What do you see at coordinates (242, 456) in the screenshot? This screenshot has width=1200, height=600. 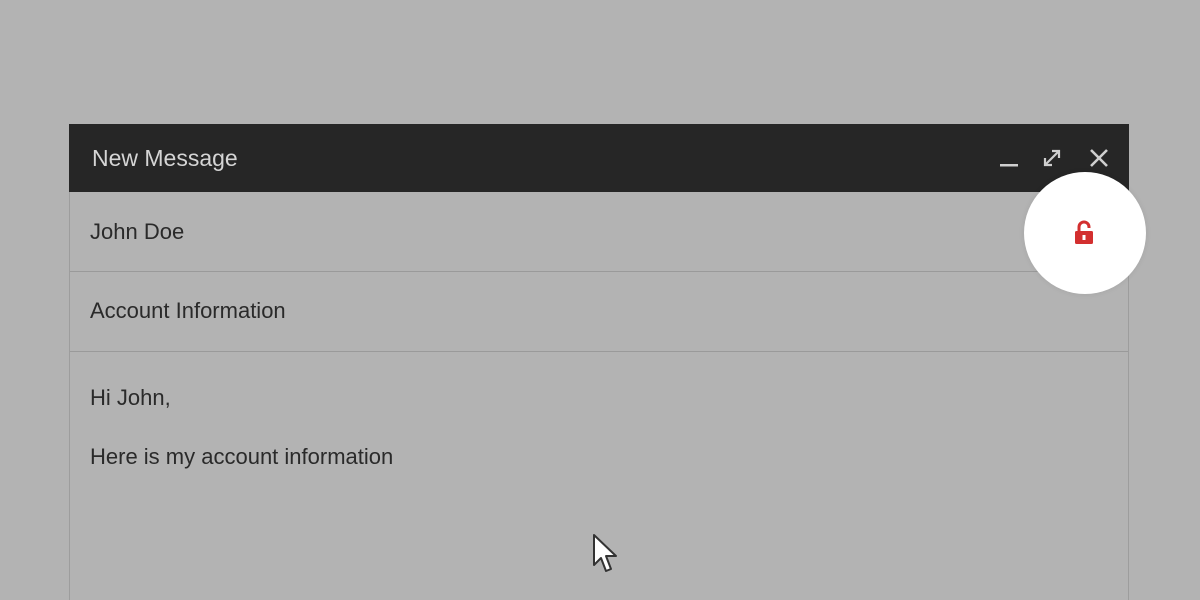 I see `body-line: Here is my account information` at bounding box center [242, 456].